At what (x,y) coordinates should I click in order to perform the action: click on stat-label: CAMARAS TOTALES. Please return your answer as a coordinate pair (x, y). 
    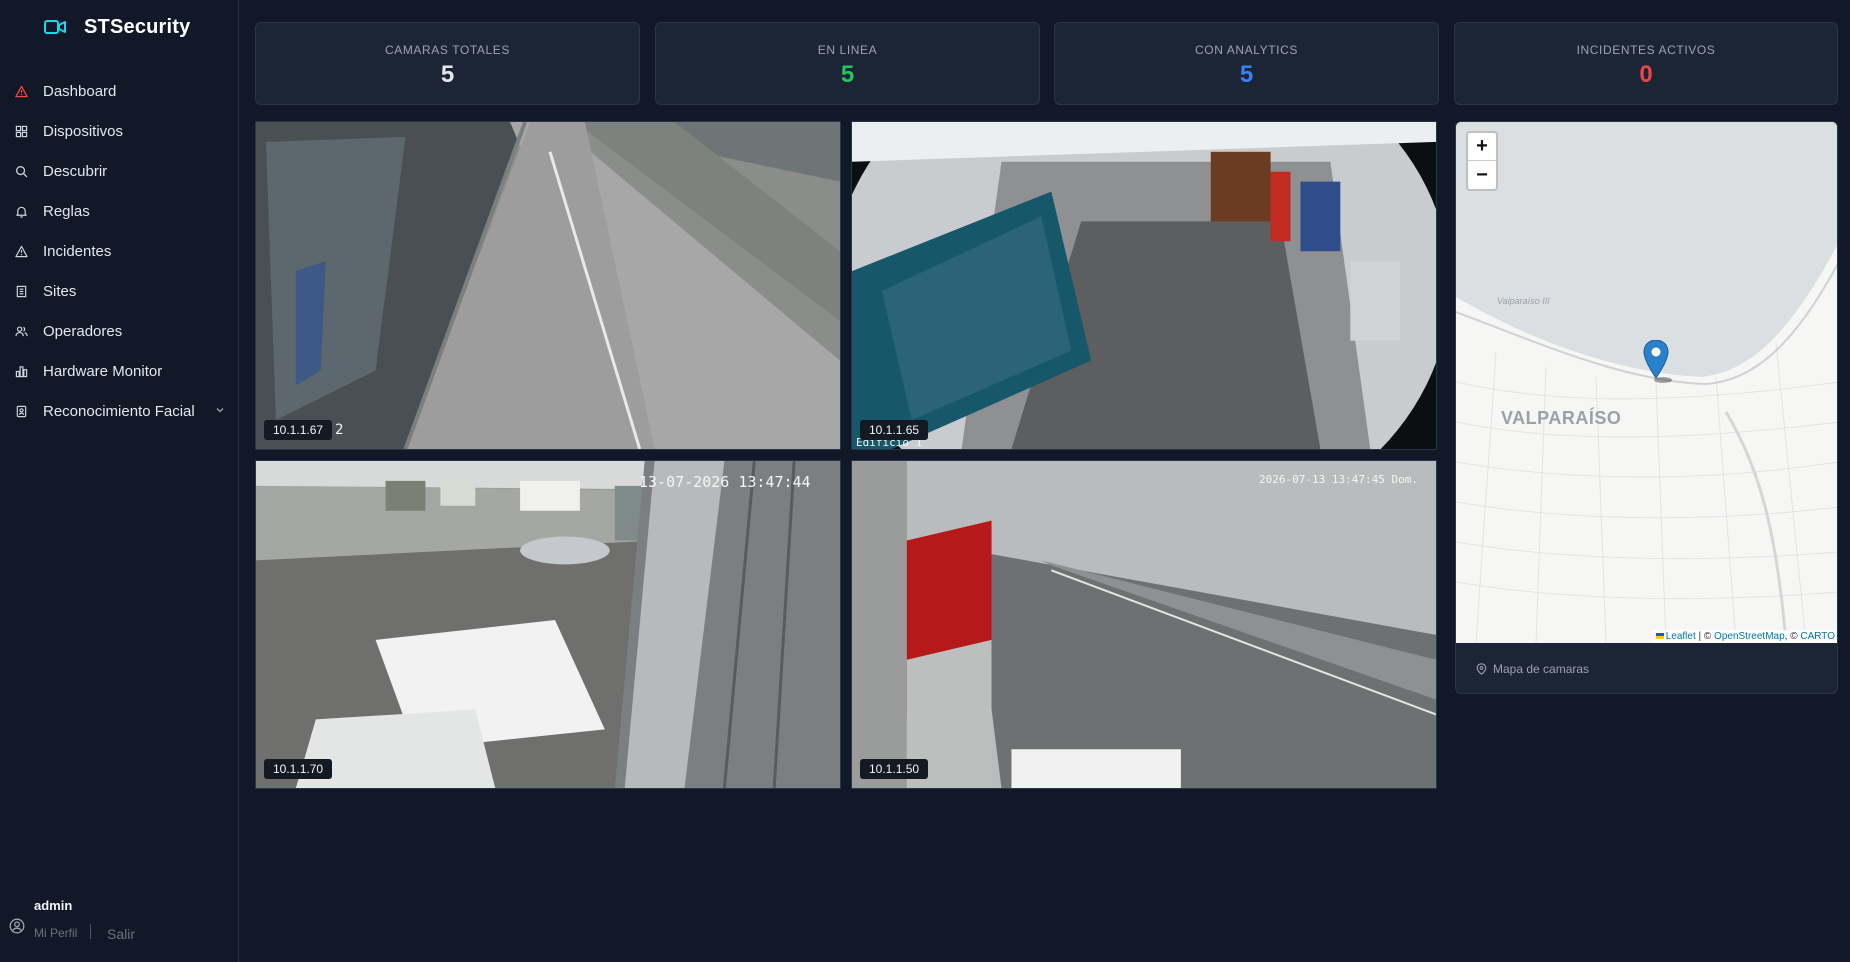
    Looking at the image, I should click on (447, 50).